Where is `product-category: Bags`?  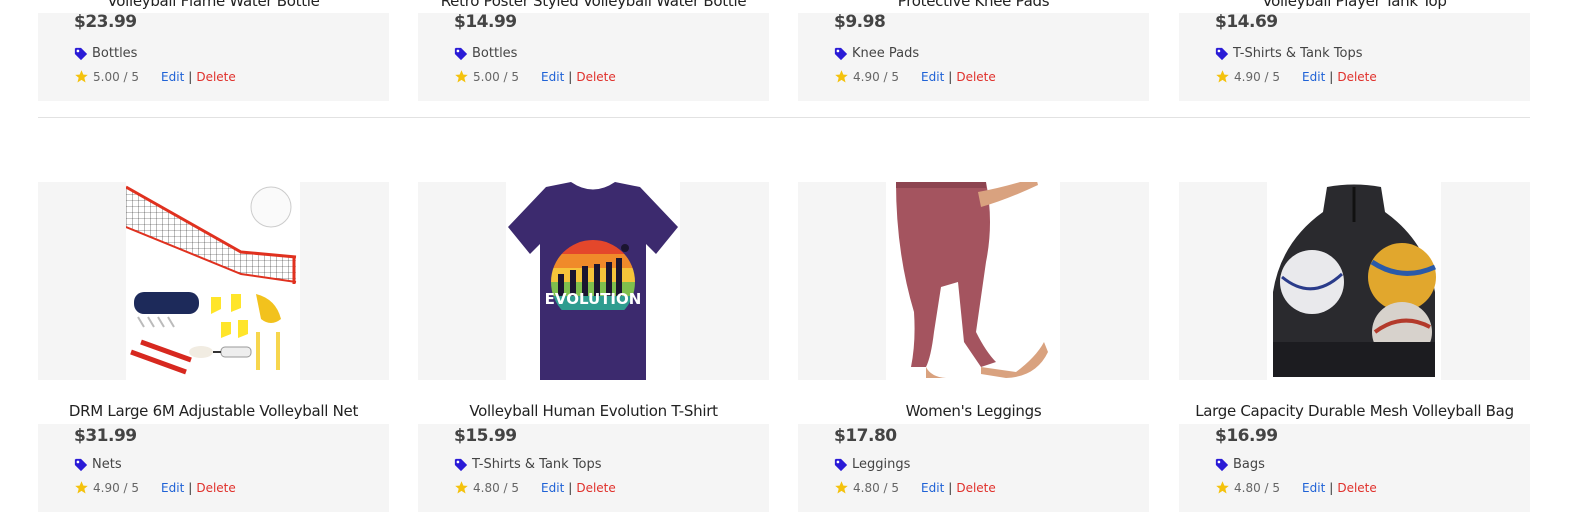 product-category: Bags is located at coordinates (1240, 464).